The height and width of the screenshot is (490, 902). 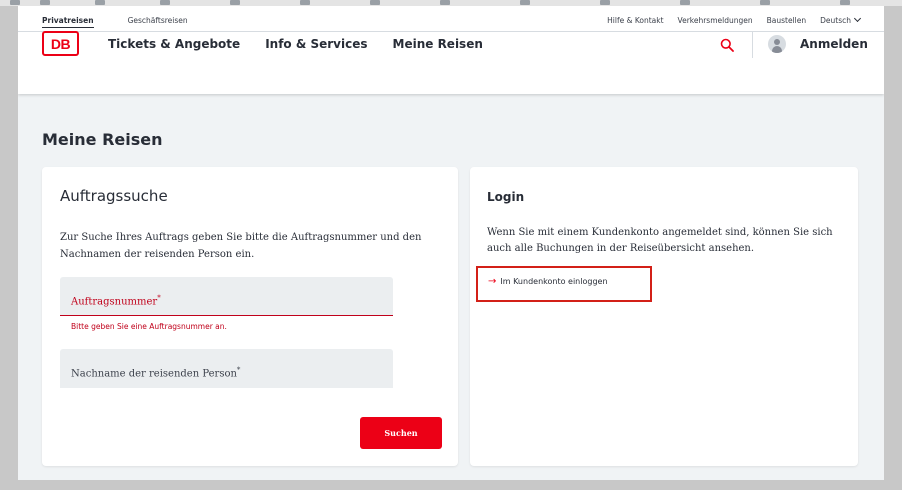 What do you see at coordinates (635, 20) in the screenshot?
I see `link-help-contact: Hilfe & Kontakt` at bounding box center [635, 20].